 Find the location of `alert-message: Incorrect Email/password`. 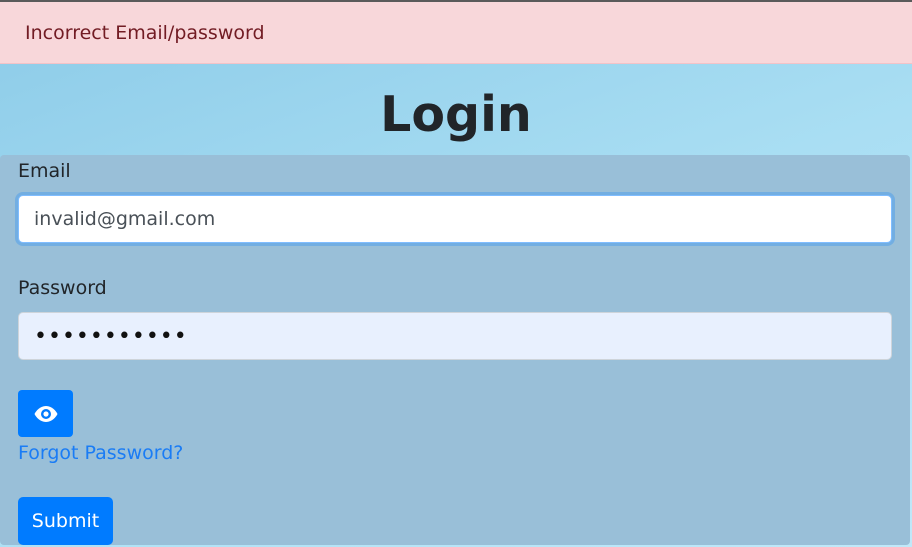

alert-message: Incorrect Email/password is located at coordinates (145, 33).